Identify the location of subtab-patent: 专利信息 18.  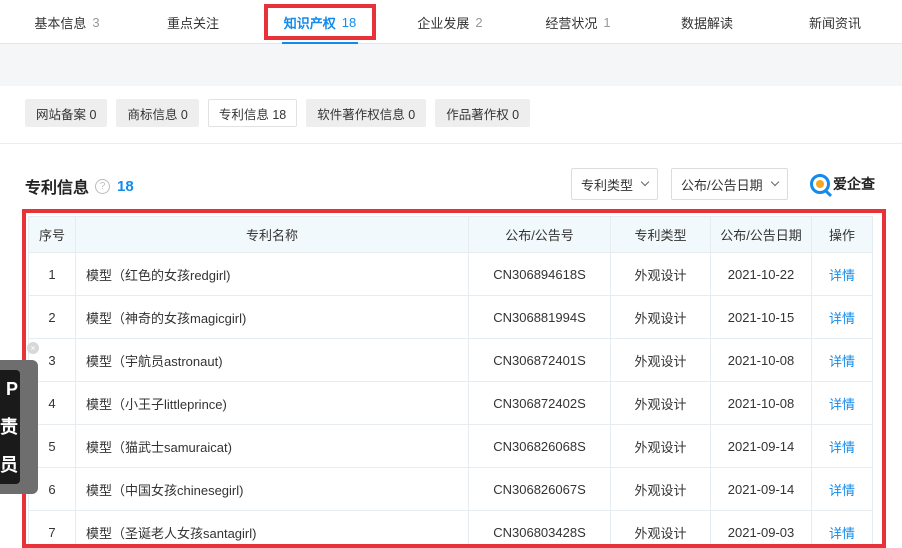
(252, 113).